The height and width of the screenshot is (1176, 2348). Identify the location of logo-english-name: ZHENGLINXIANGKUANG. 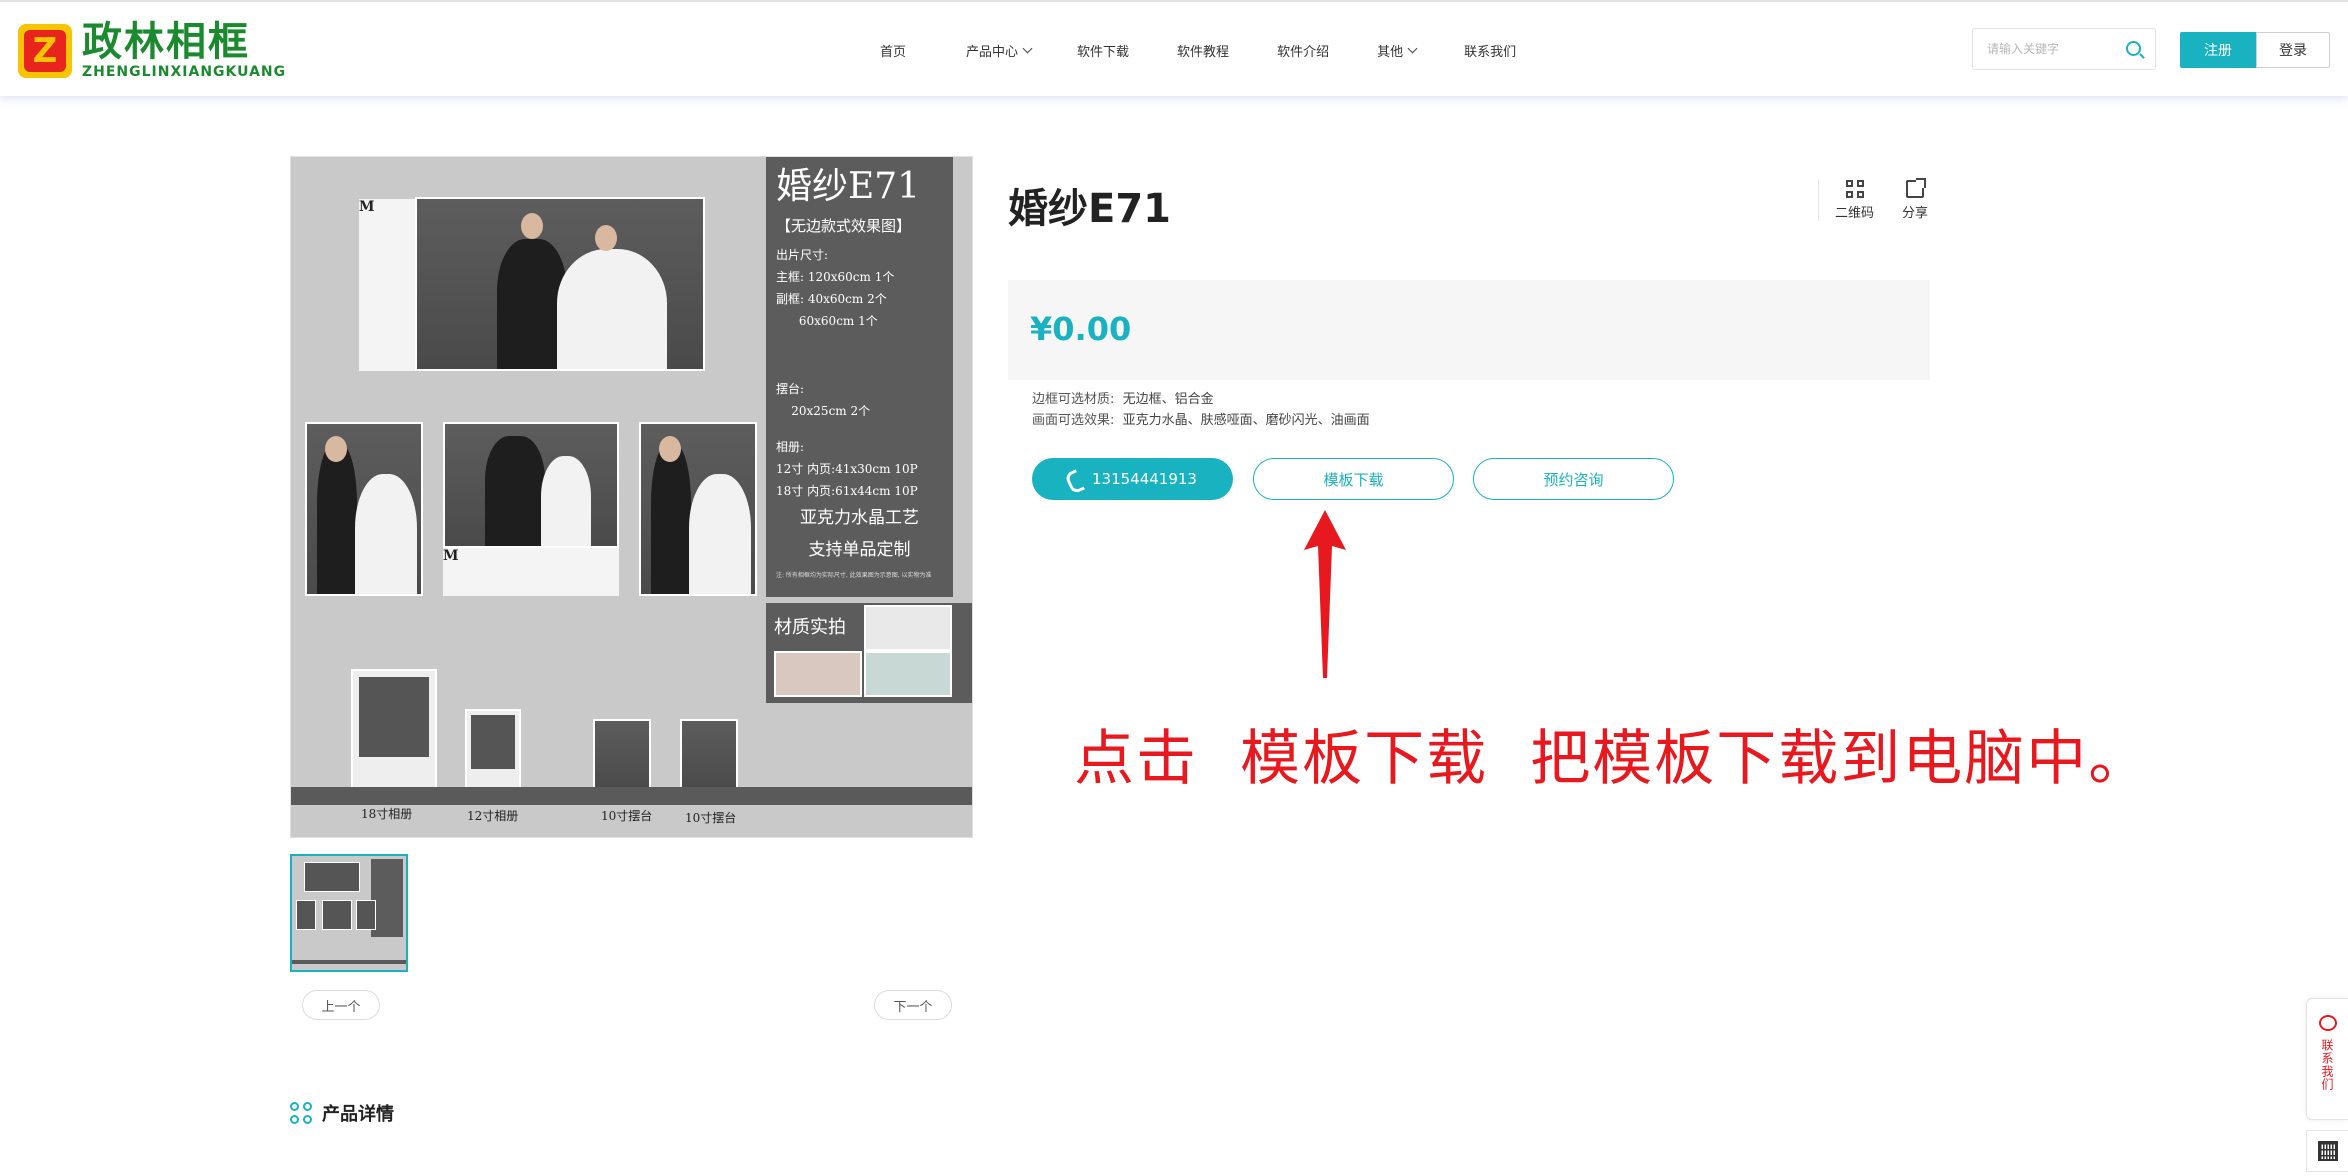
(184, 72).